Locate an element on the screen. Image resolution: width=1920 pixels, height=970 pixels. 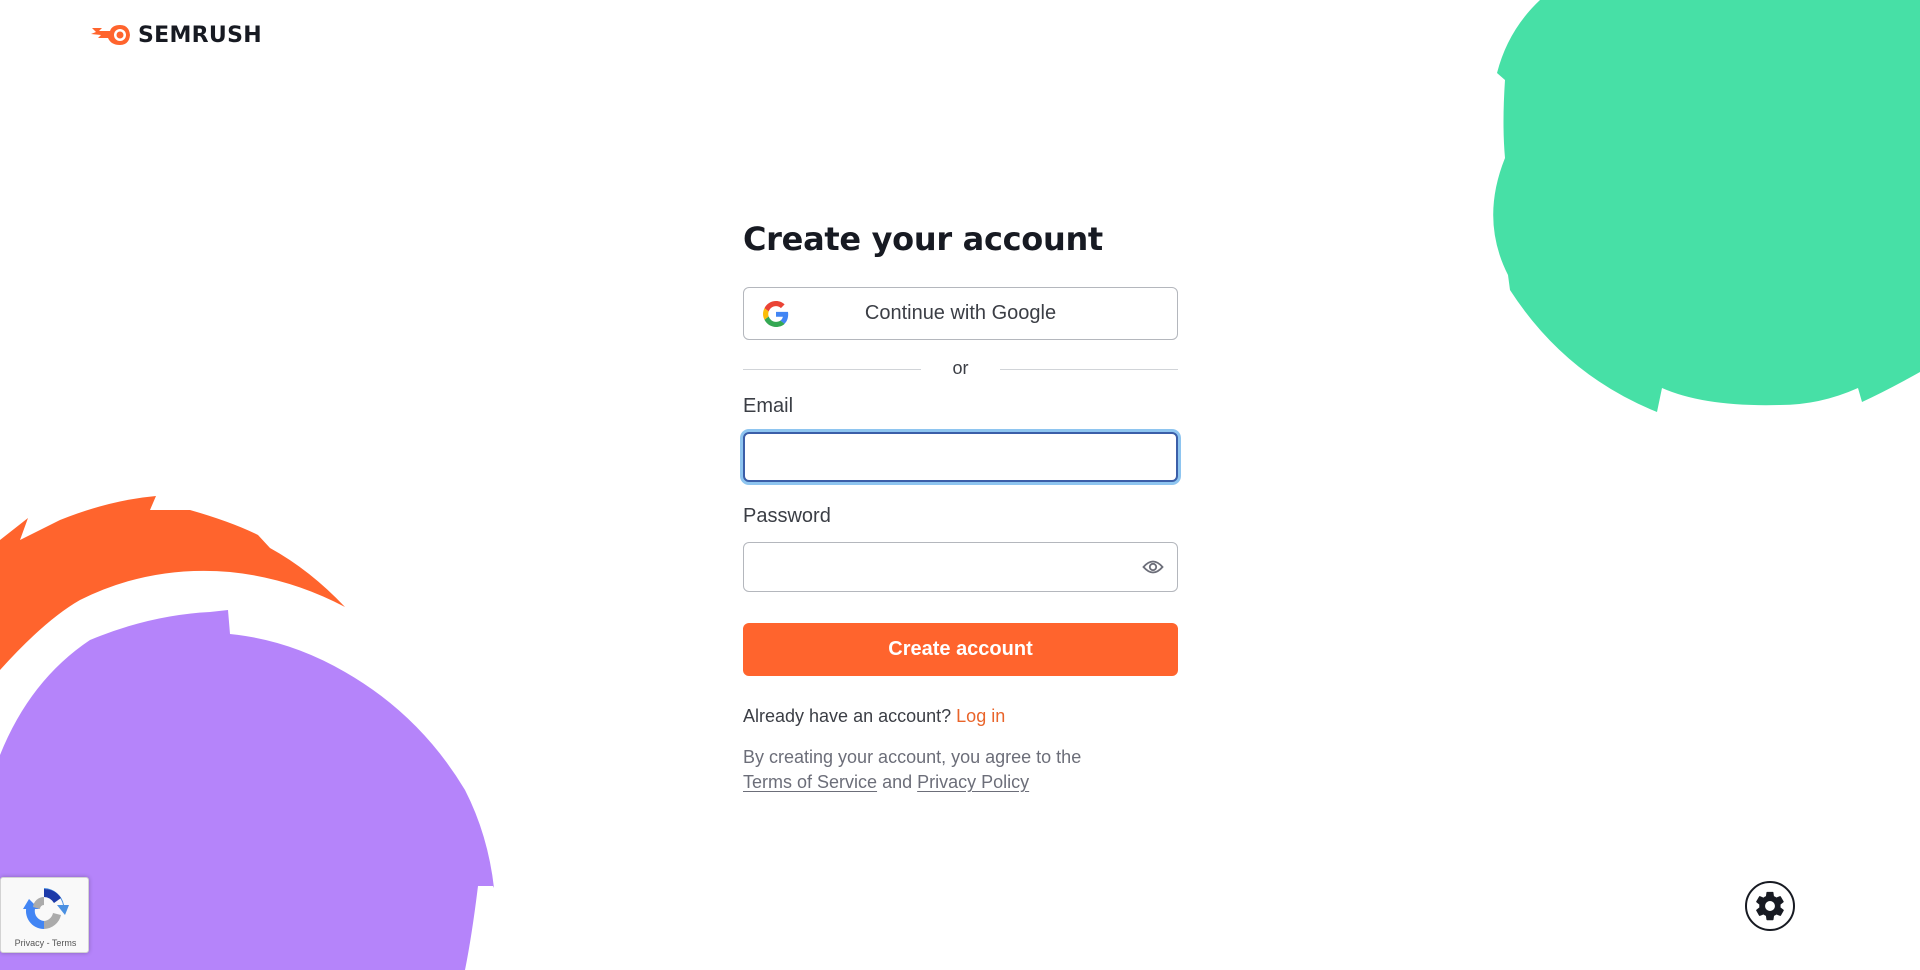
password-input is located at coordinates (960, 567).